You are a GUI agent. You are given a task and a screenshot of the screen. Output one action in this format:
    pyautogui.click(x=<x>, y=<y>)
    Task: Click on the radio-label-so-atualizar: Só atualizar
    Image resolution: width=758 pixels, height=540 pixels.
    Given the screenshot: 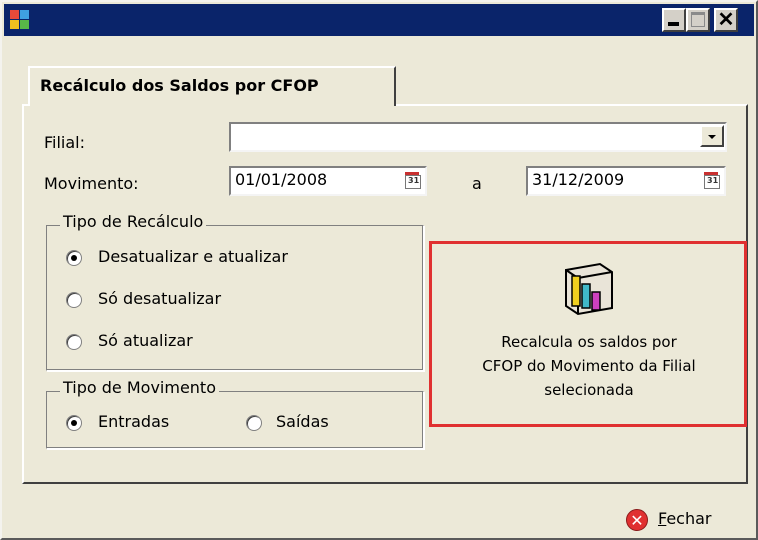 What is the action you would take?
    pyautogui.click(x=145, y=340)
    